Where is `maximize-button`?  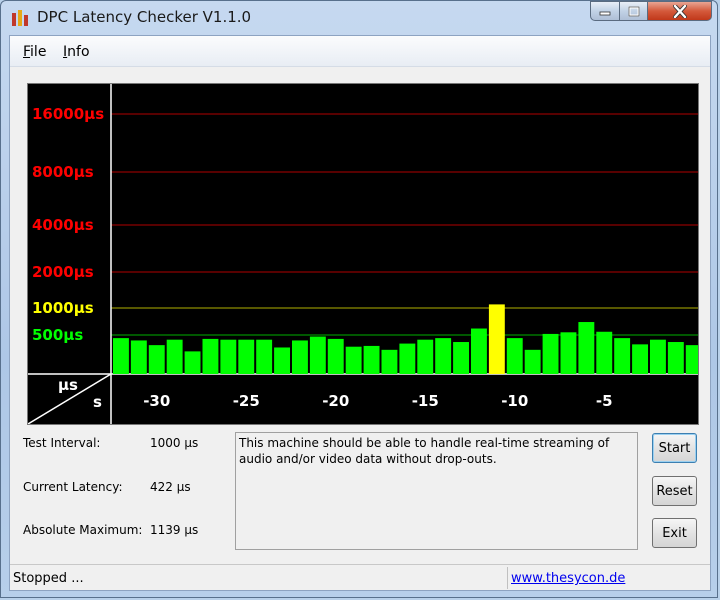 maximize-button is located at coordinates (633, 11).